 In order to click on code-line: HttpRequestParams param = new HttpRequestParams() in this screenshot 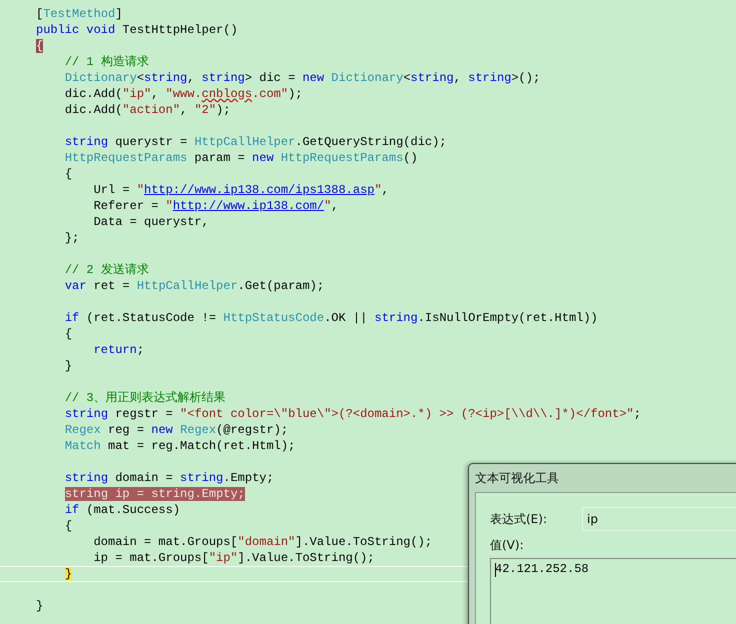, I will do `click(241, 158)`.